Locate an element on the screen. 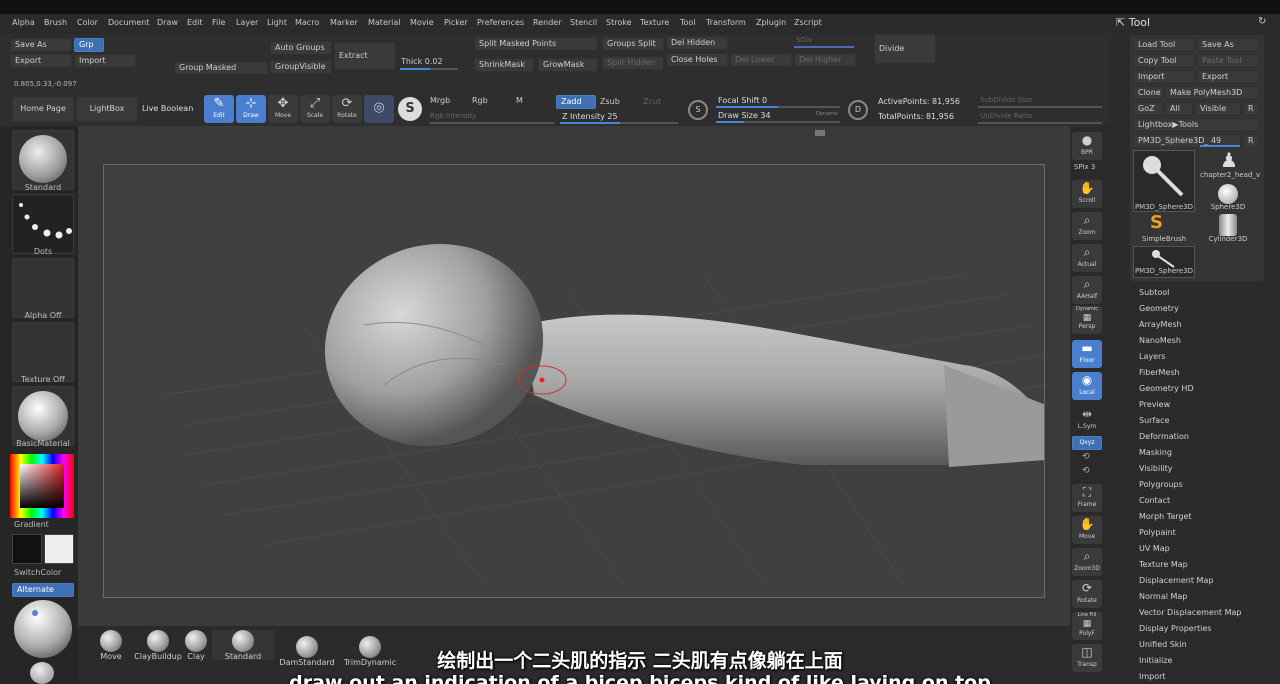  move-view-button: ✋ Move is located at coordinates (1087, 530).